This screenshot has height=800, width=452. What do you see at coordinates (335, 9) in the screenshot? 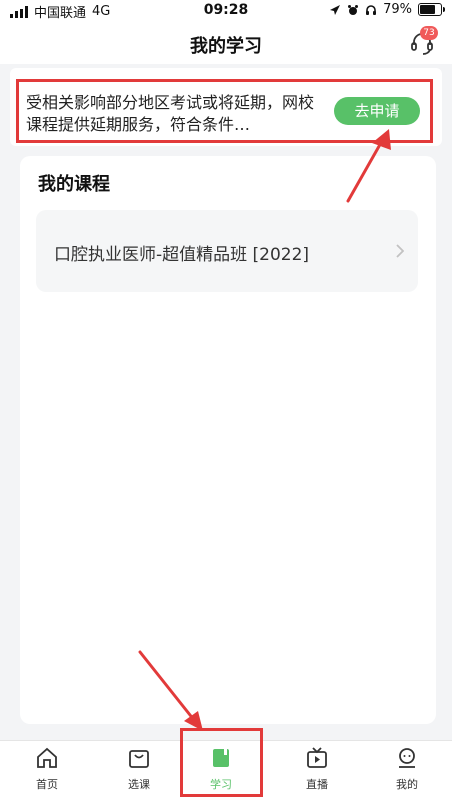
I see `location-icon` at bounding box center [335, 9].